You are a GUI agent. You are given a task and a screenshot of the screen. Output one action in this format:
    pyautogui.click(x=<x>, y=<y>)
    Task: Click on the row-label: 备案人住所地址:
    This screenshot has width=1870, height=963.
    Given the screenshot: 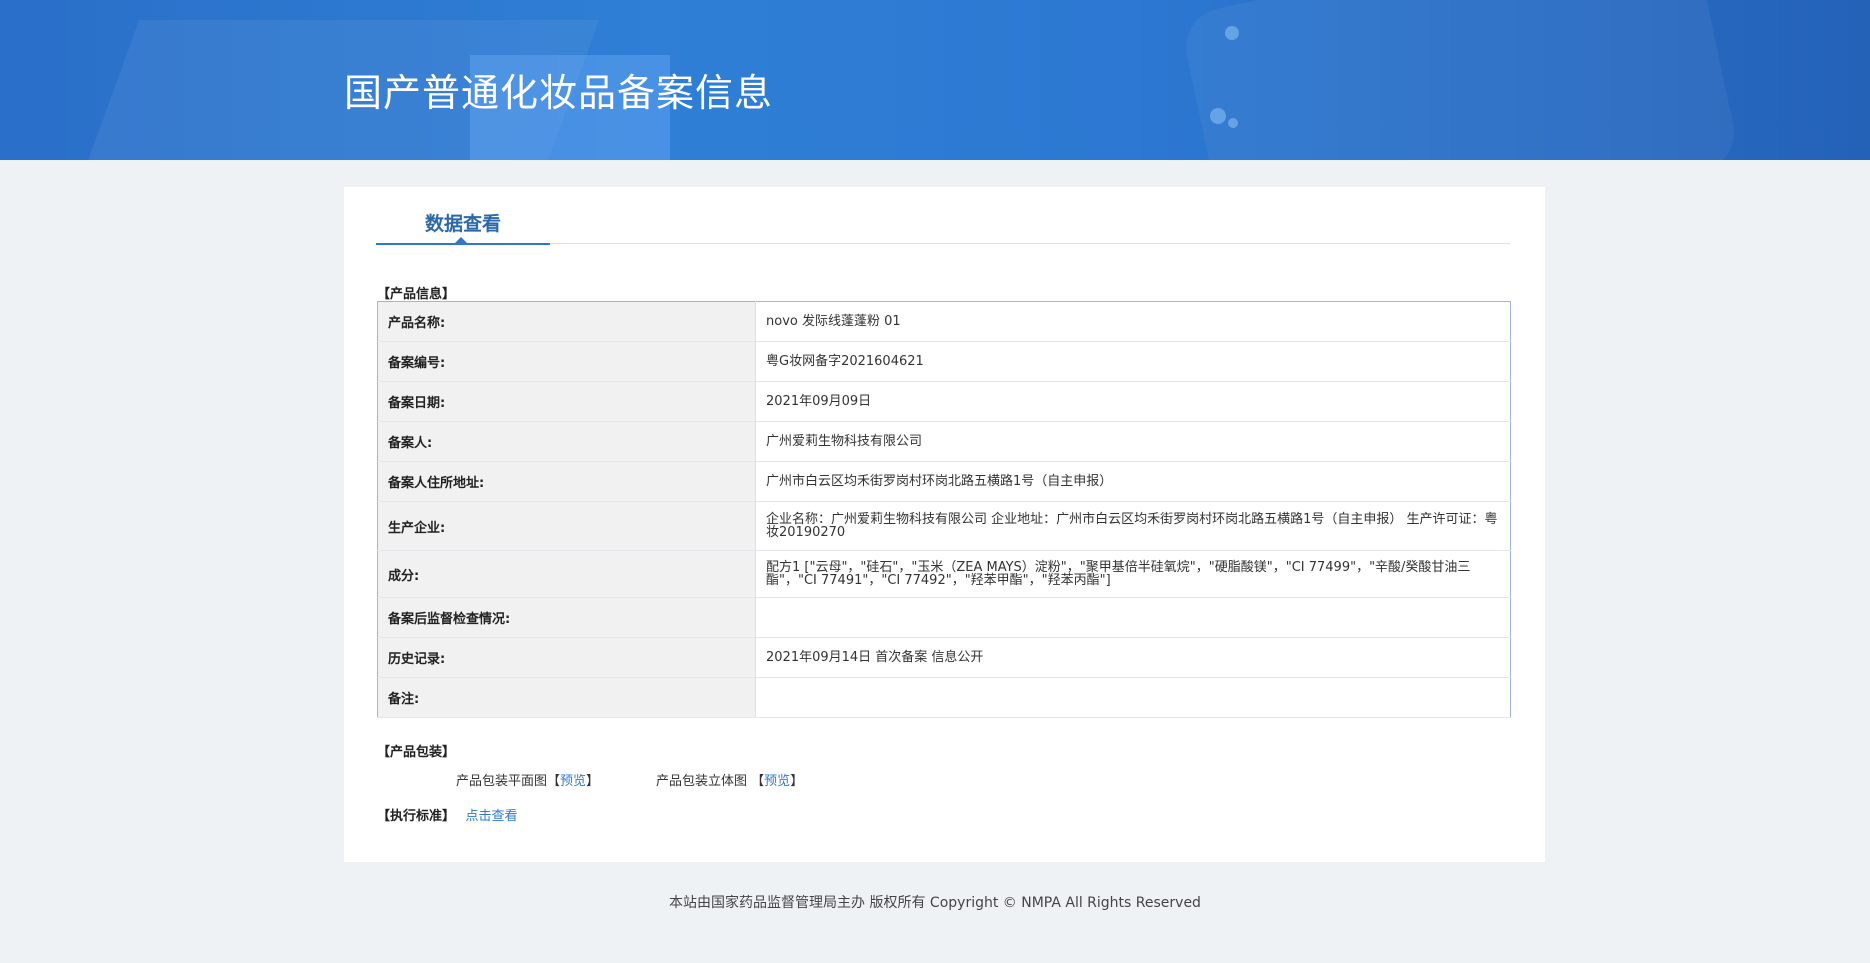 What is the action you would take?
    pyautogui.click(x=566, y=481)
    